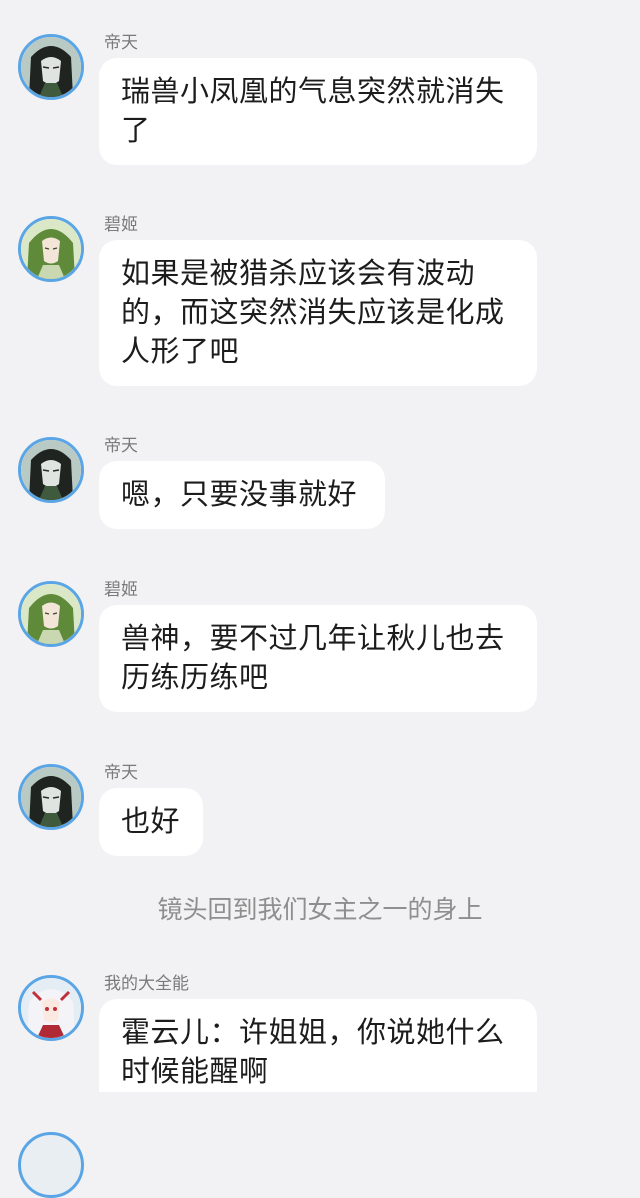 This screenshot has width=640, height=1198. What do you see at coordinates (146, 984) in the screenshot?
I see `sender-name: 我的大全能` at bounding box center [146, 984].